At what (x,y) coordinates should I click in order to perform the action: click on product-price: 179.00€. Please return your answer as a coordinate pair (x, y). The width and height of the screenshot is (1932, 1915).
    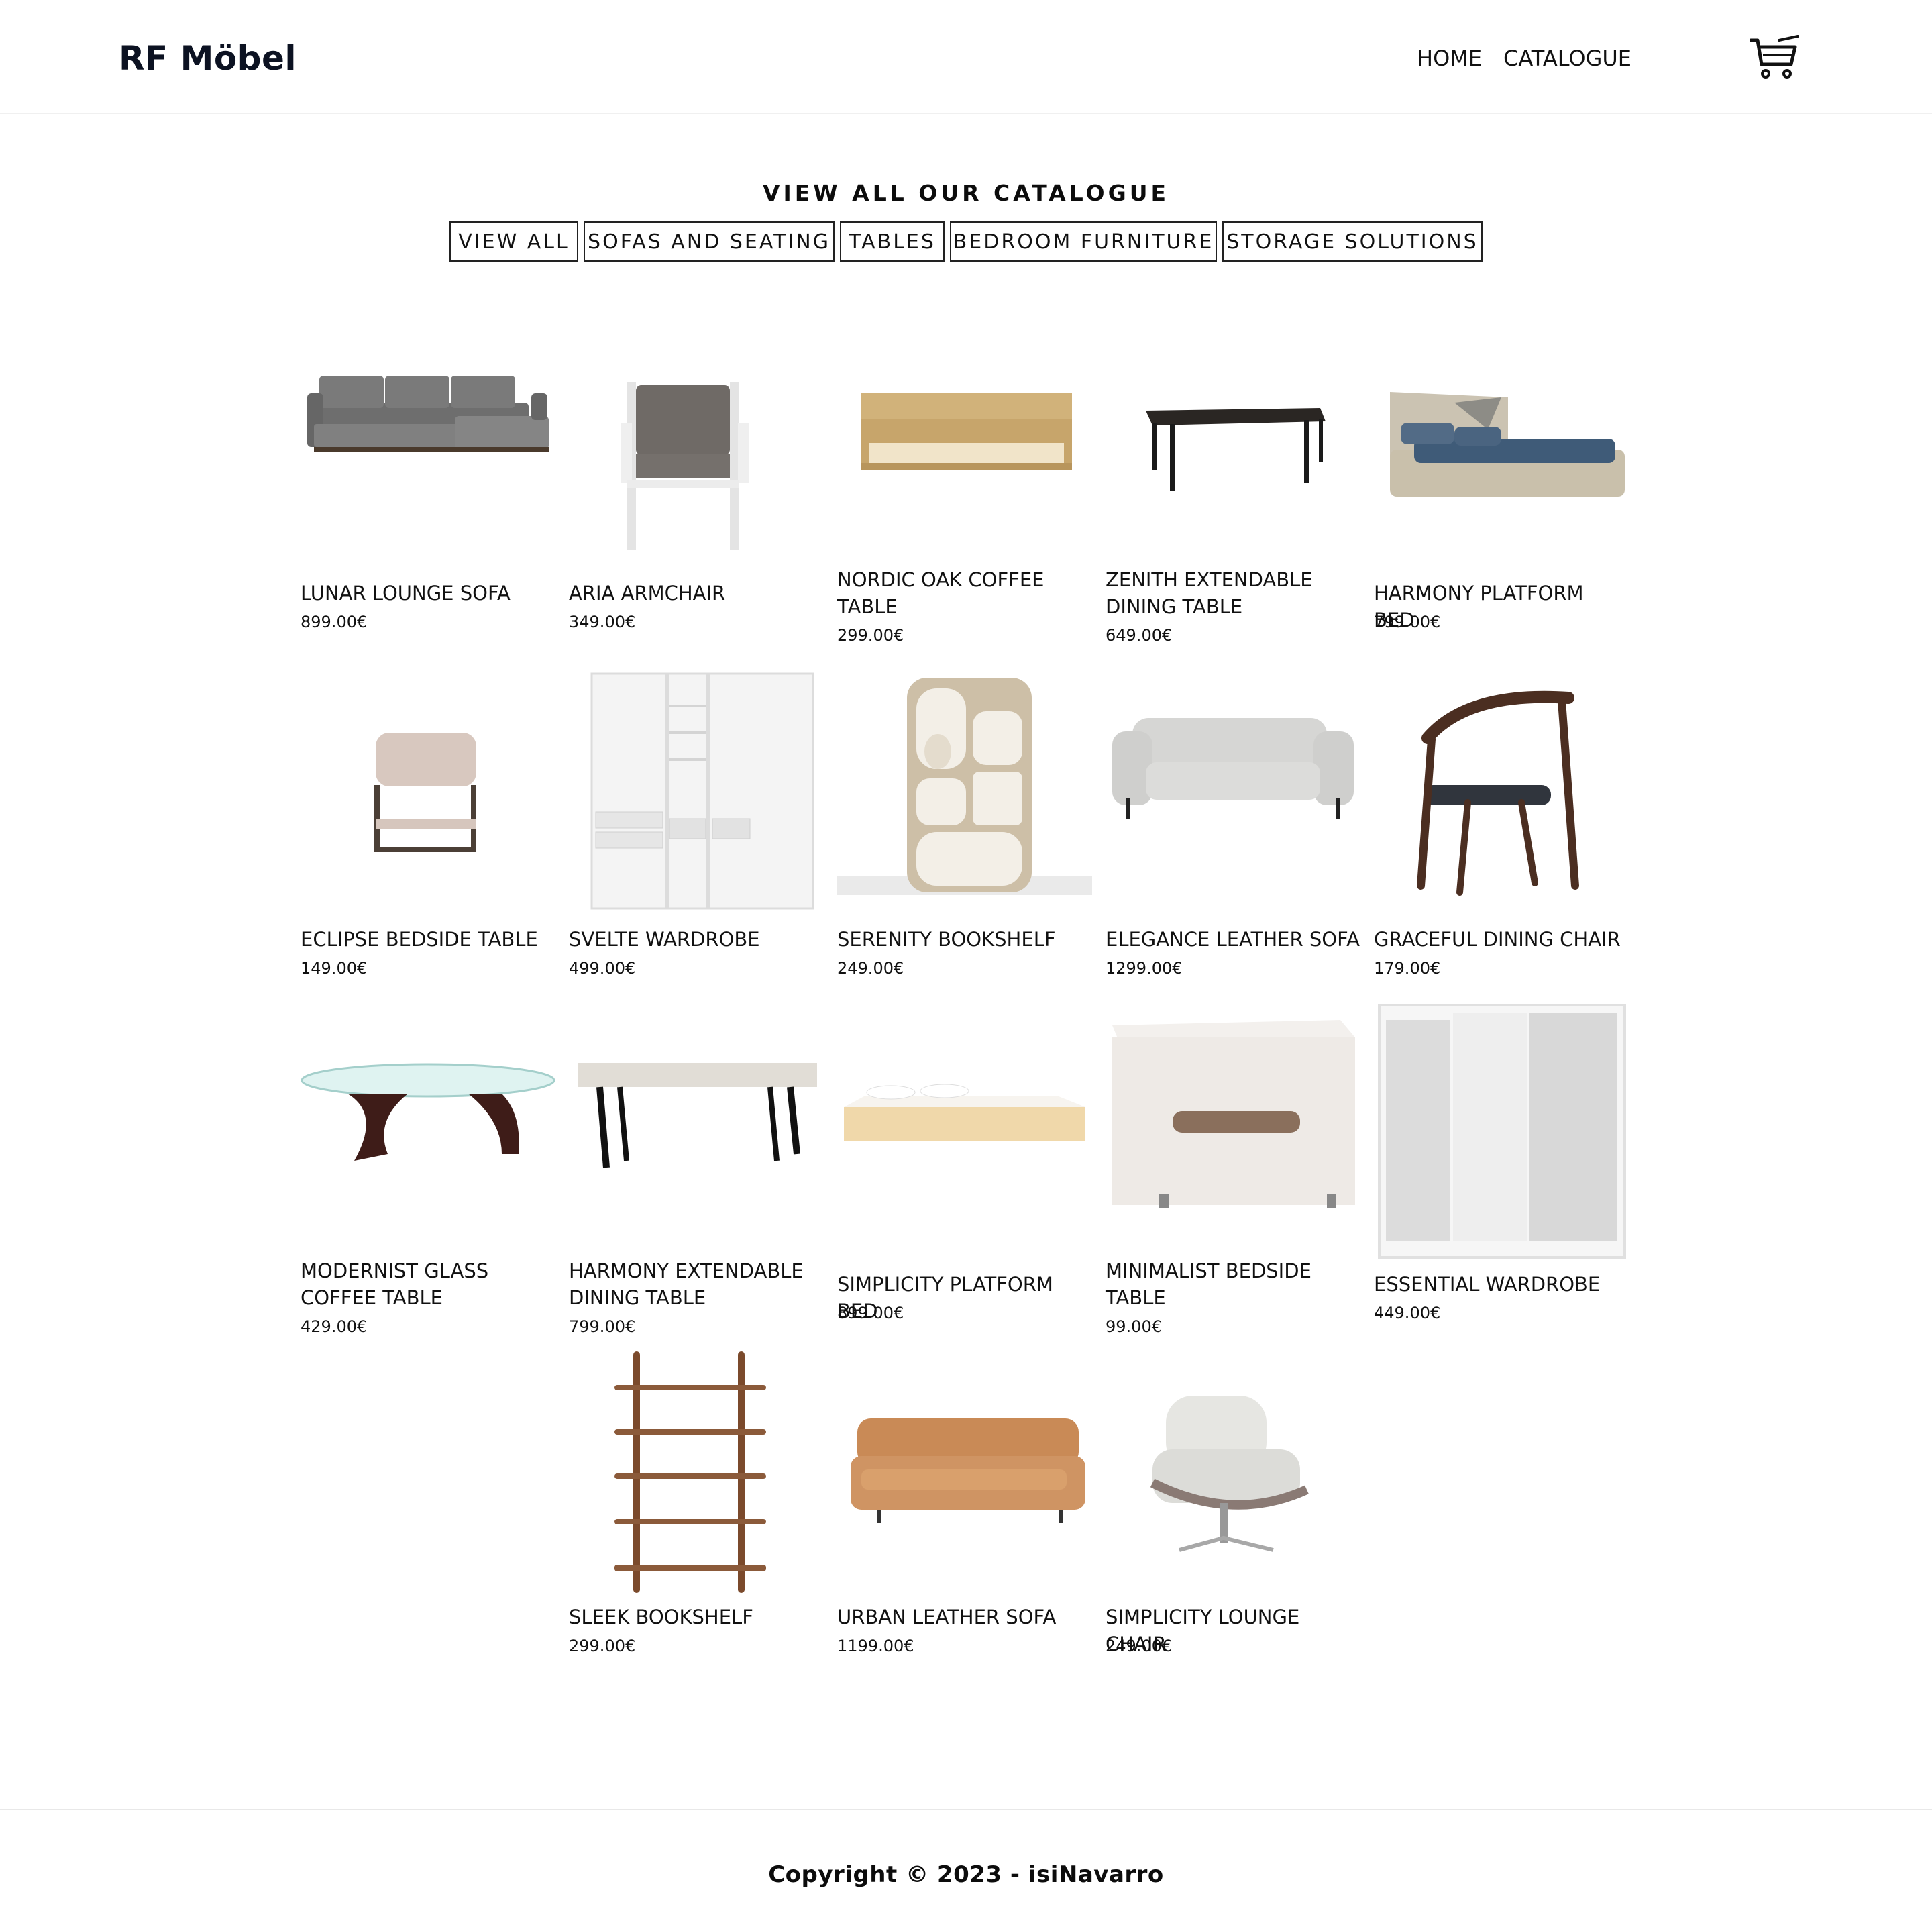
    Looking at the image, I should click on (1407, 968).